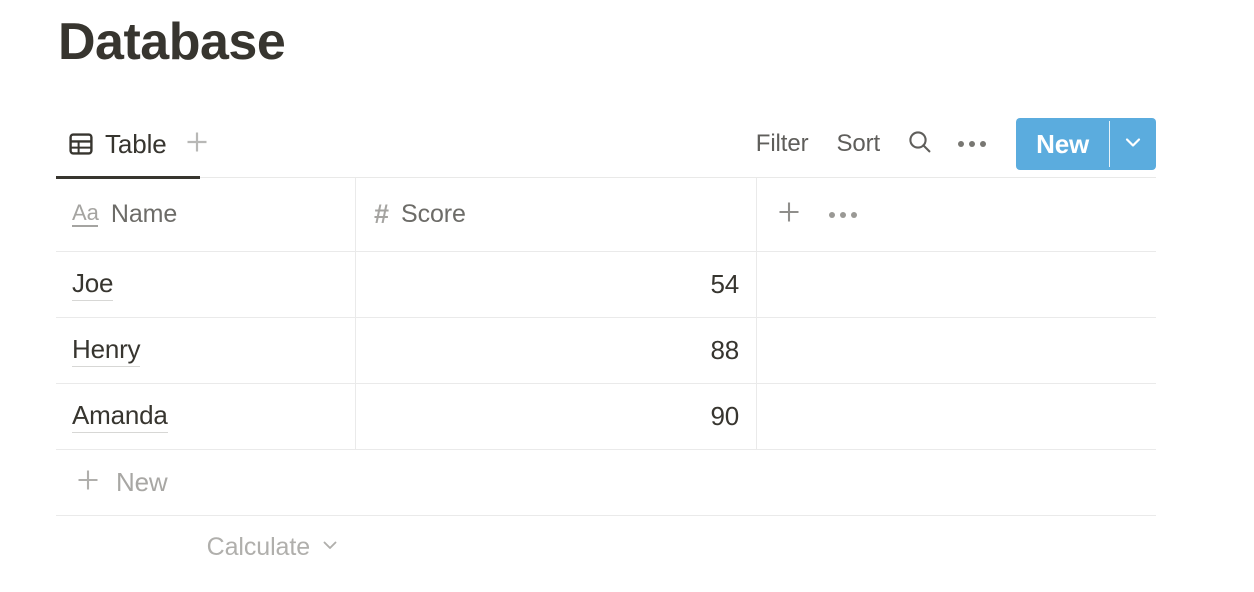 This screenshot has width=1254, height=592. I want to click on row-title-link: Joe, so click(93, 284).